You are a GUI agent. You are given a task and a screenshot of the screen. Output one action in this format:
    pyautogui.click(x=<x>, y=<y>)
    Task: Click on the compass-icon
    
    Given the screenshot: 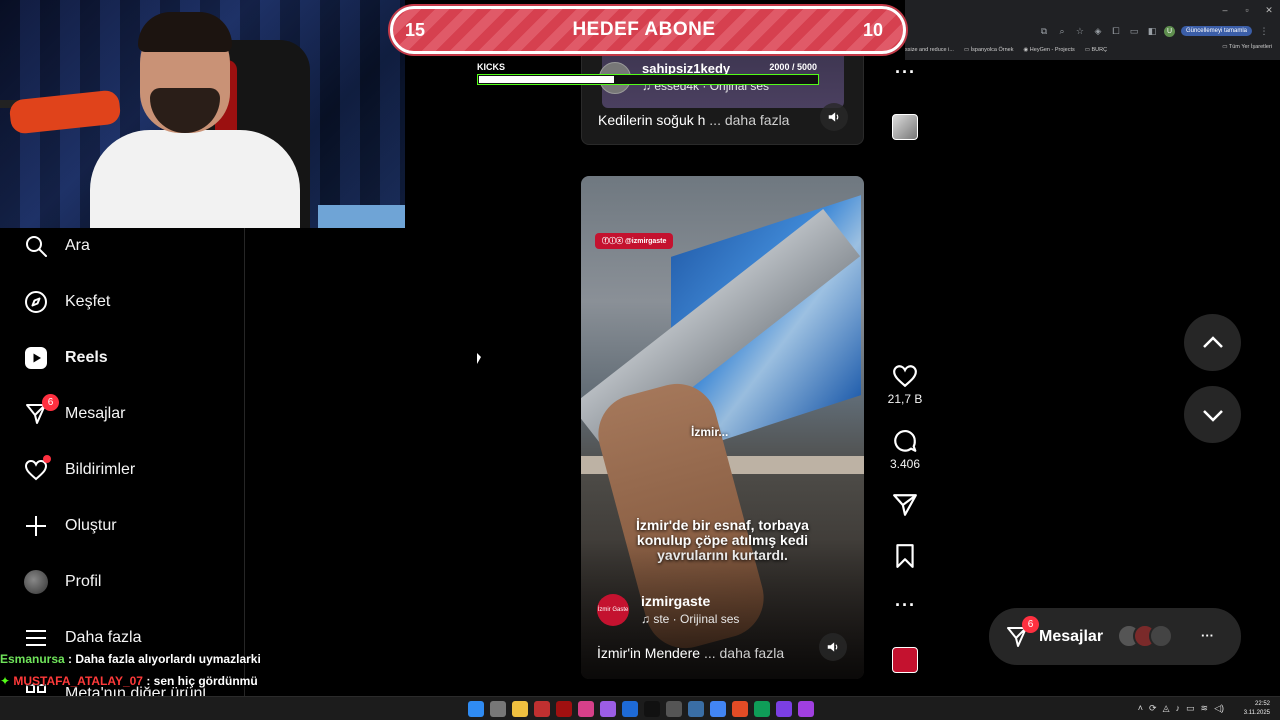 What is the action you would take?
    pyautogui.click(x=36, y=302)
    